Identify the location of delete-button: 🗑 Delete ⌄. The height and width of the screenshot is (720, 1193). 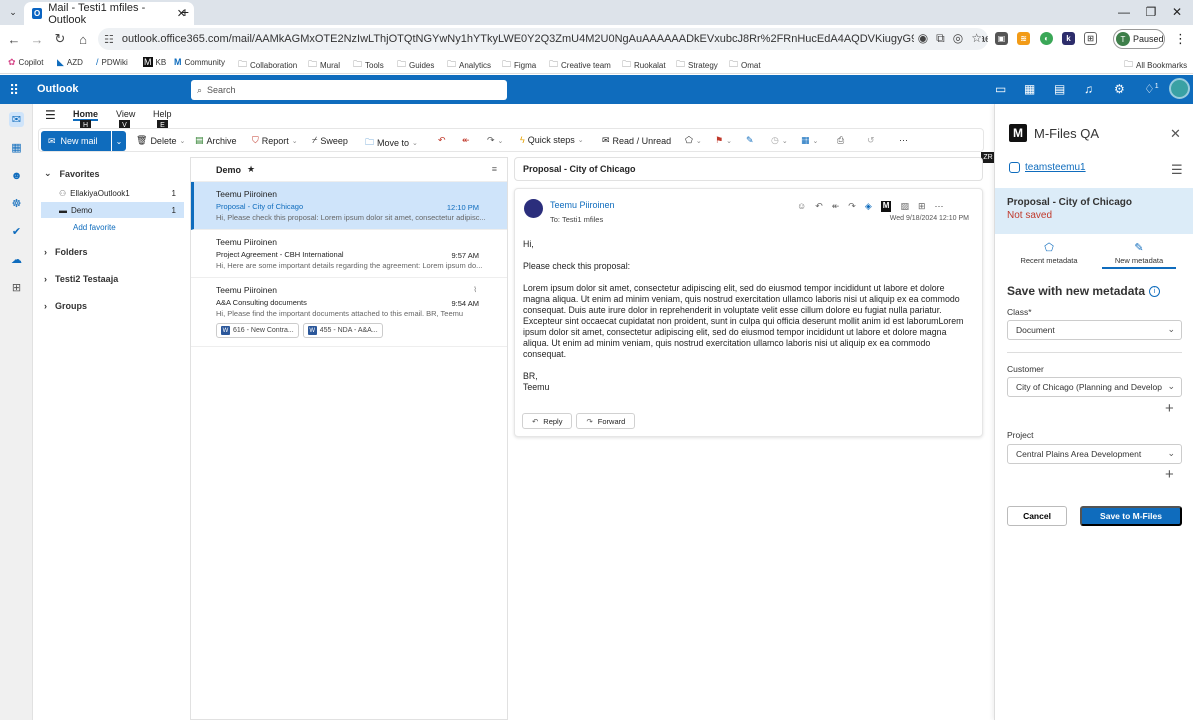
(160, 140).